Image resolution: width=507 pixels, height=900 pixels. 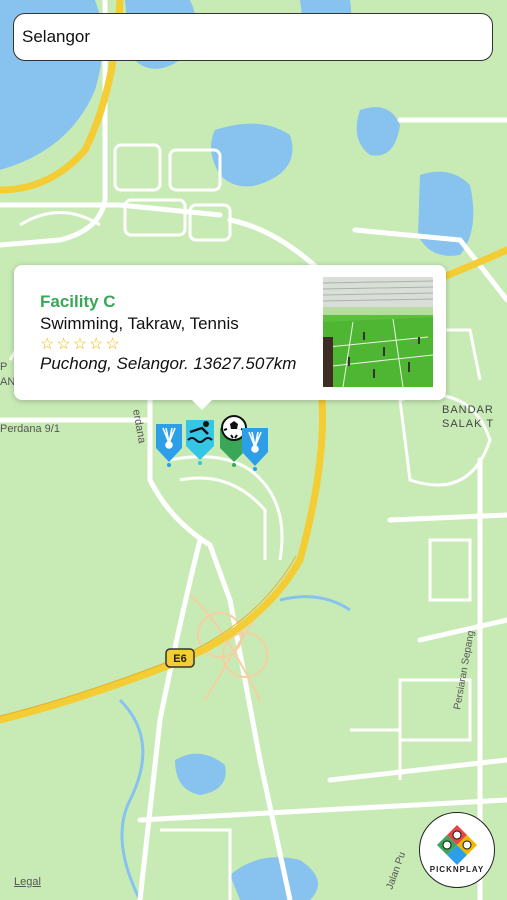 What do you see at coordinates (168, 363) in the screenshot?
I see `facility-location: Puchong, Selangor. 13627.507km` at bounding box center [168, 363].